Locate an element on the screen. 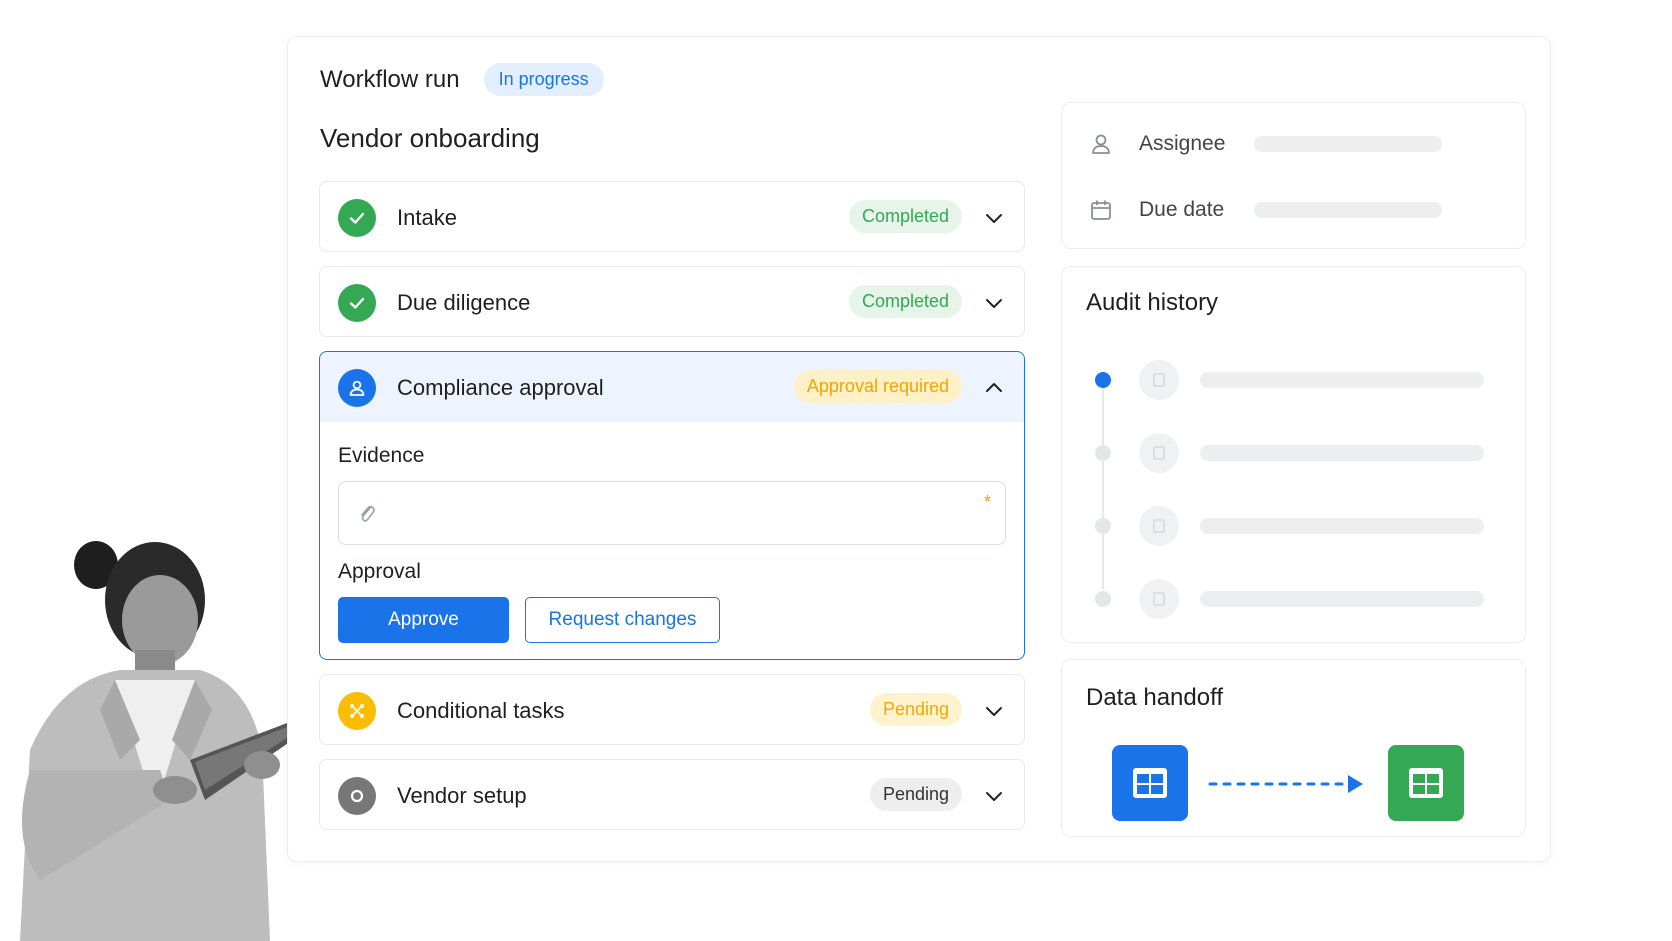  workflow-header: Workflow run In progress is located at coordinates (462, 79).